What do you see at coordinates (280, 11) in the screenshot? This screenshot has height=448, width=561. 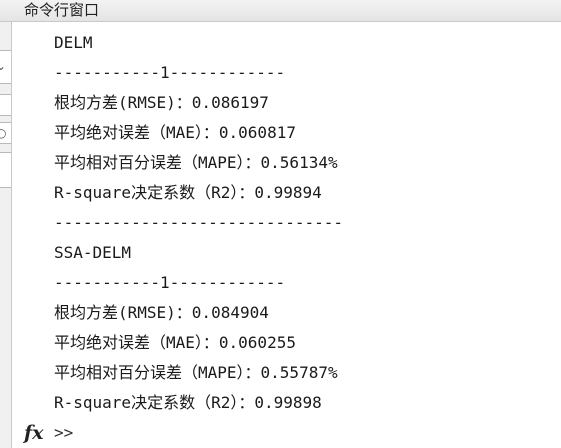 I see `command-window-title-bar: 命令行窗口` at bounding box center [280, 11].